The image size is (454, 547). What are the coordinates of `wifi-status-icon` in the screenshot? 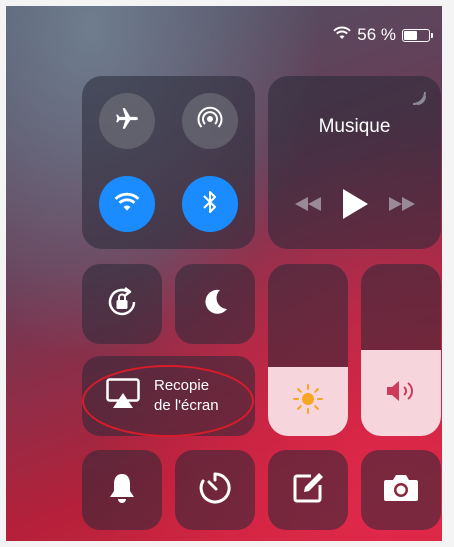 It's located at (342, 35).